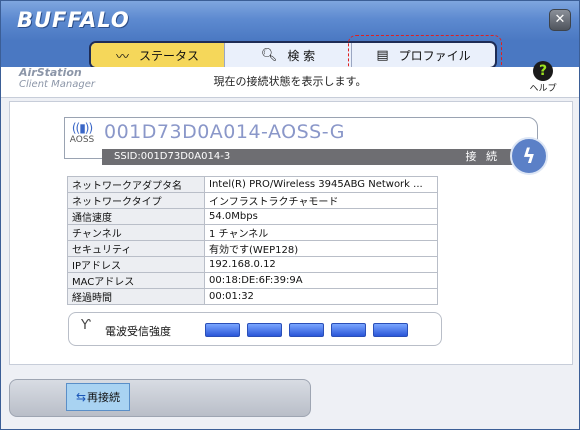 The width and height of the screenshot is (580, 430). What do you see at coordinates (136, 248) in the screenshot?
I see `info-key: セキュリティ` at bounding box center [136, 248].